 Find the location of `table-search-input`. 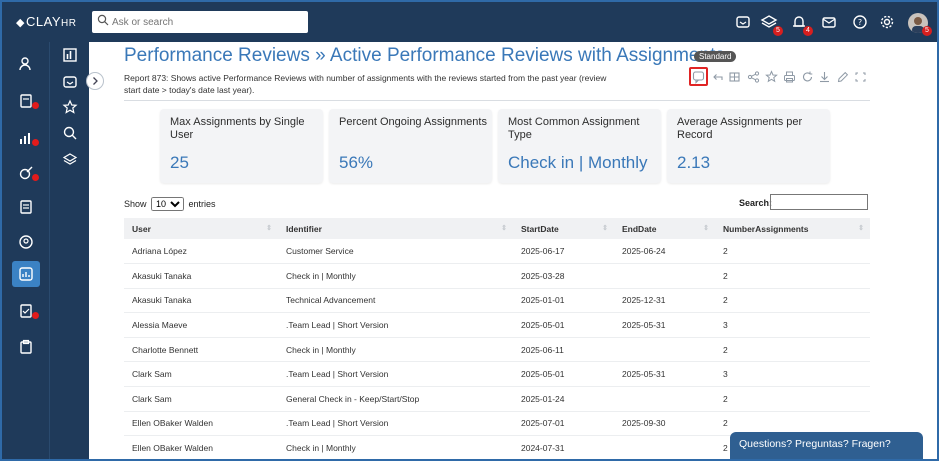

table-search-input is located at coordinates (819, 202).